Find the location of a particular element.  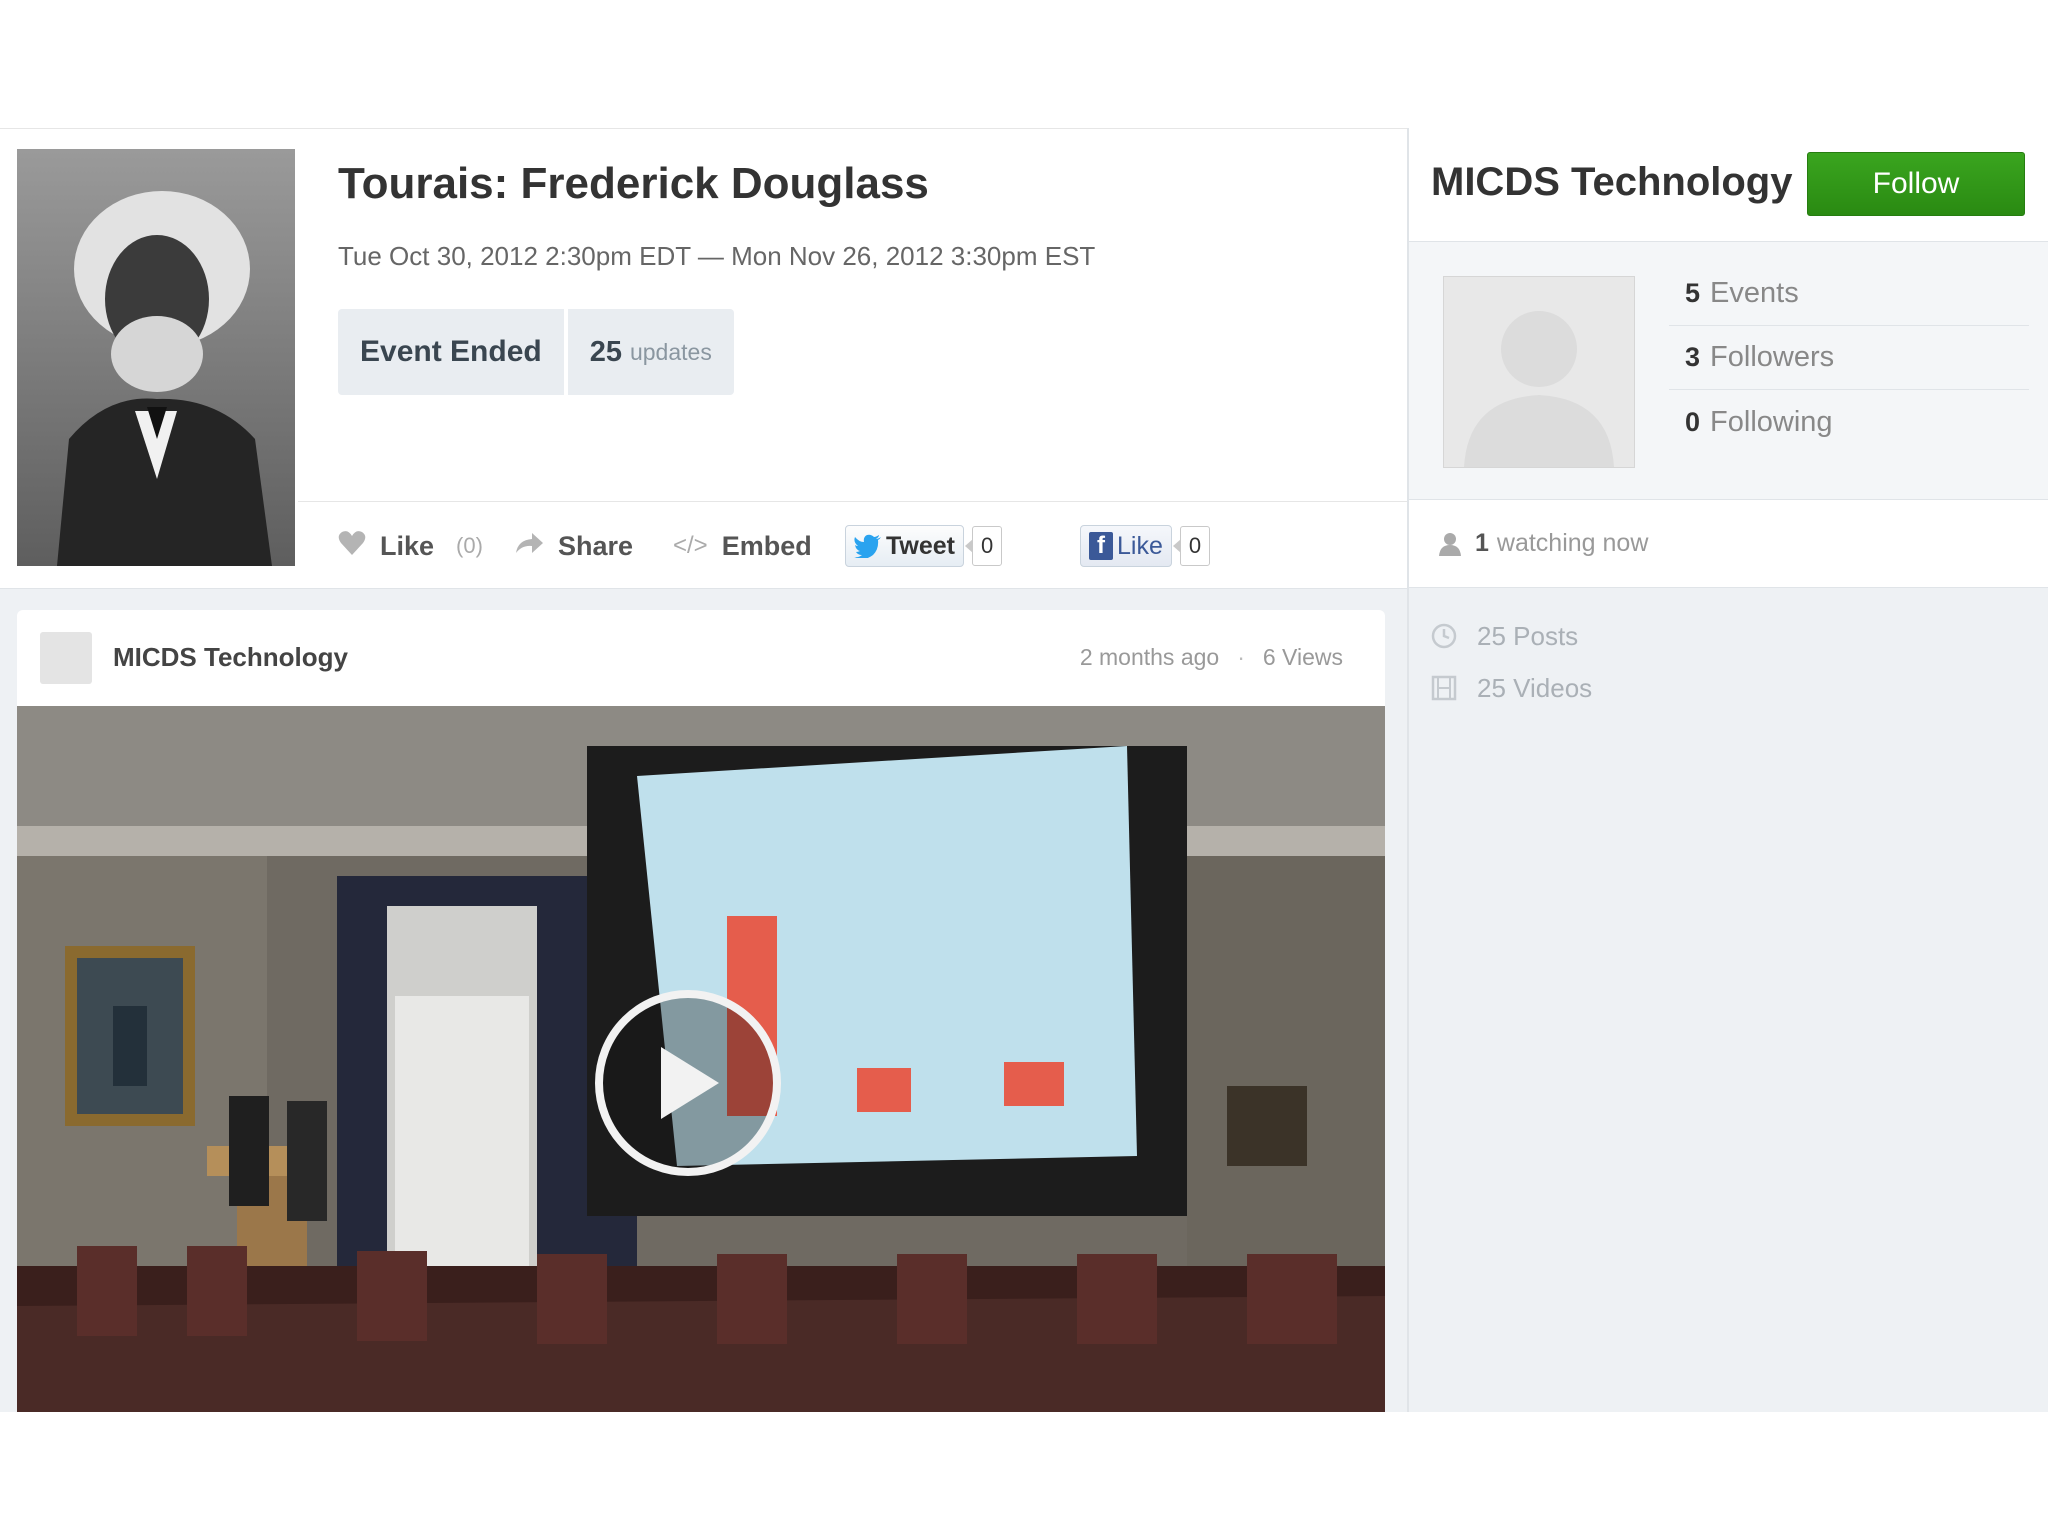

facebook-like-count: 0 is located at coordinates (1191, 546).